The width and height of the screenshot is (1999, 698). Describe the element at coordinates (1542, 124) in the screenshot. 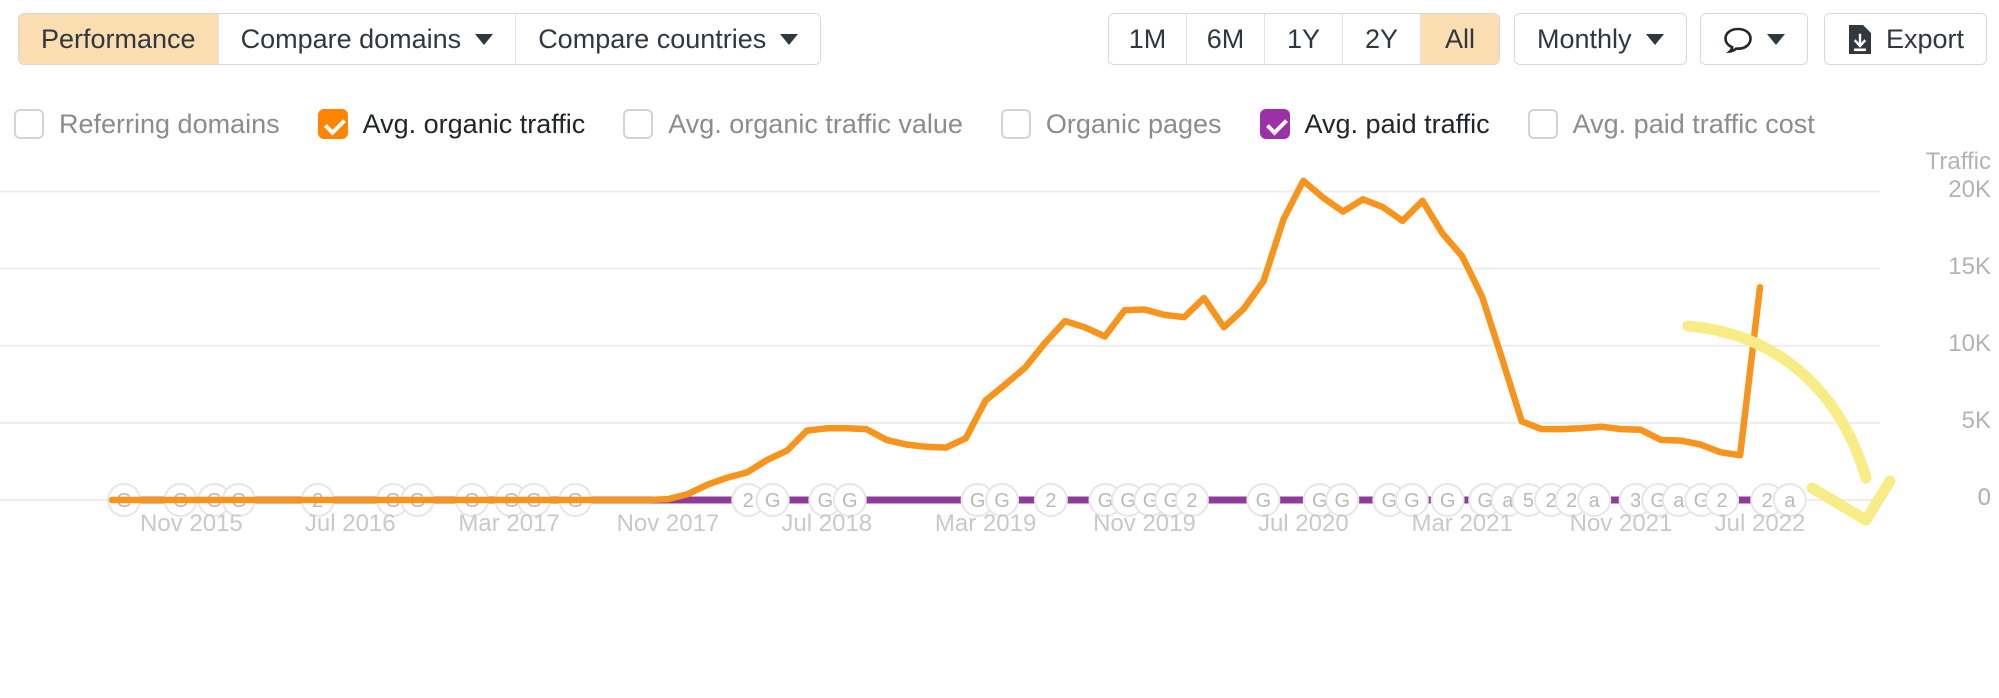

I see `checkbox-avg-paid-traffic-cost` at that location.